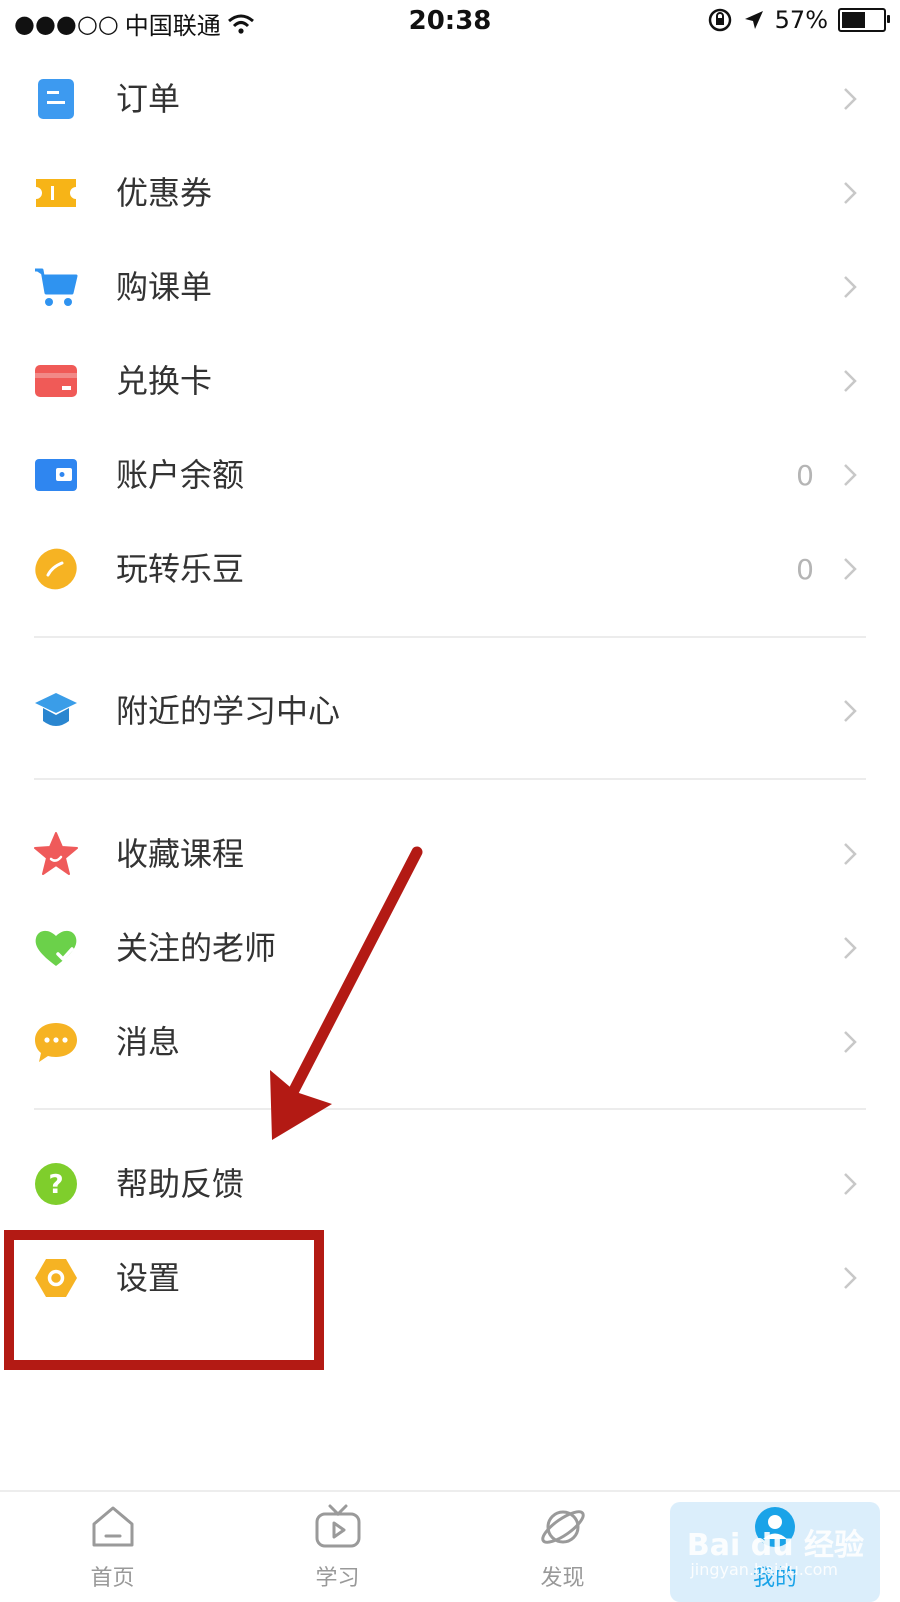 The width and height of the screenshot is (900, 1602). Describe the element at coordinates (562, 1578) in the screenshot. I see `tab-label: 发现` at that location.